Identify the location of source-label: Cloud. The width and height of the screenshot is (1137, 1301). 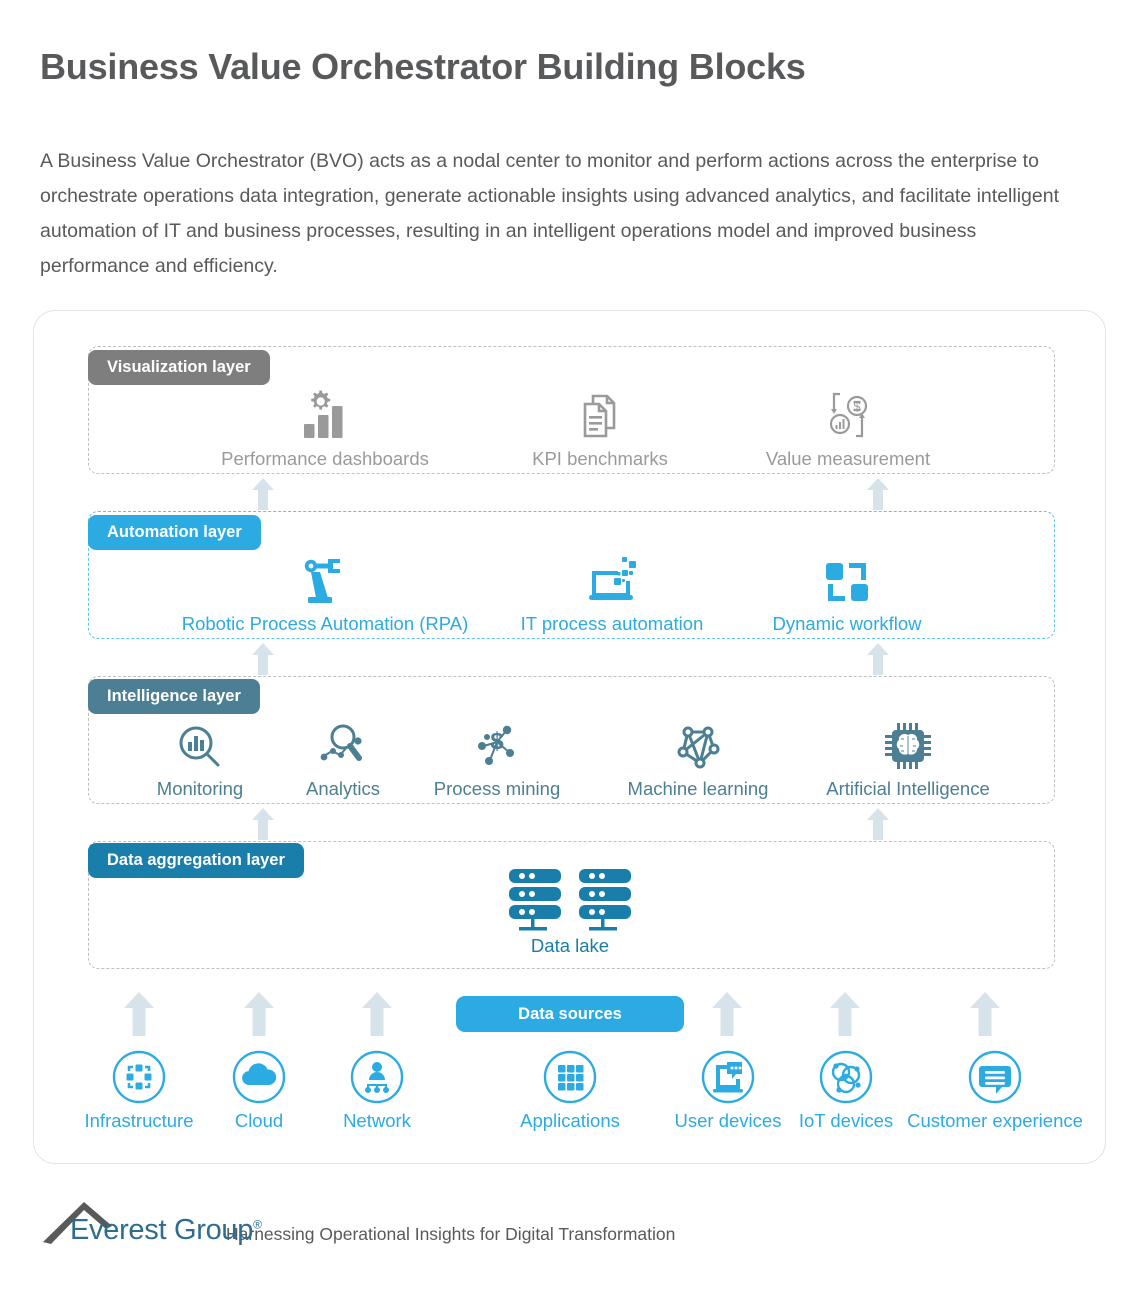
(259, 1120).